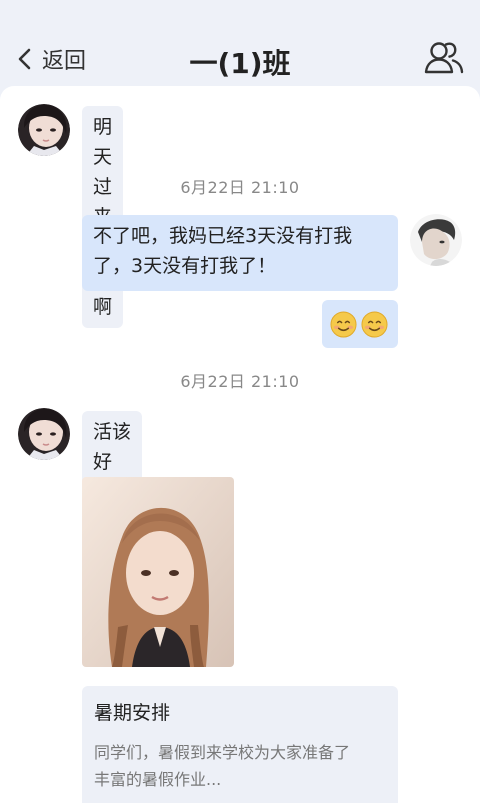 The height and width of the screenshot is (803, 480). Describe the element at coordinates (444, 58) in the screenshot. I see `group-icon` at that location.